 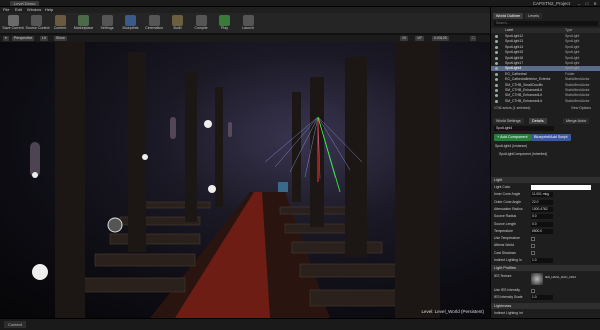 What do you see at coordinates (561, 187) in the screenshot?
I see `light-color-swatch` at bounding box center [561, 187].